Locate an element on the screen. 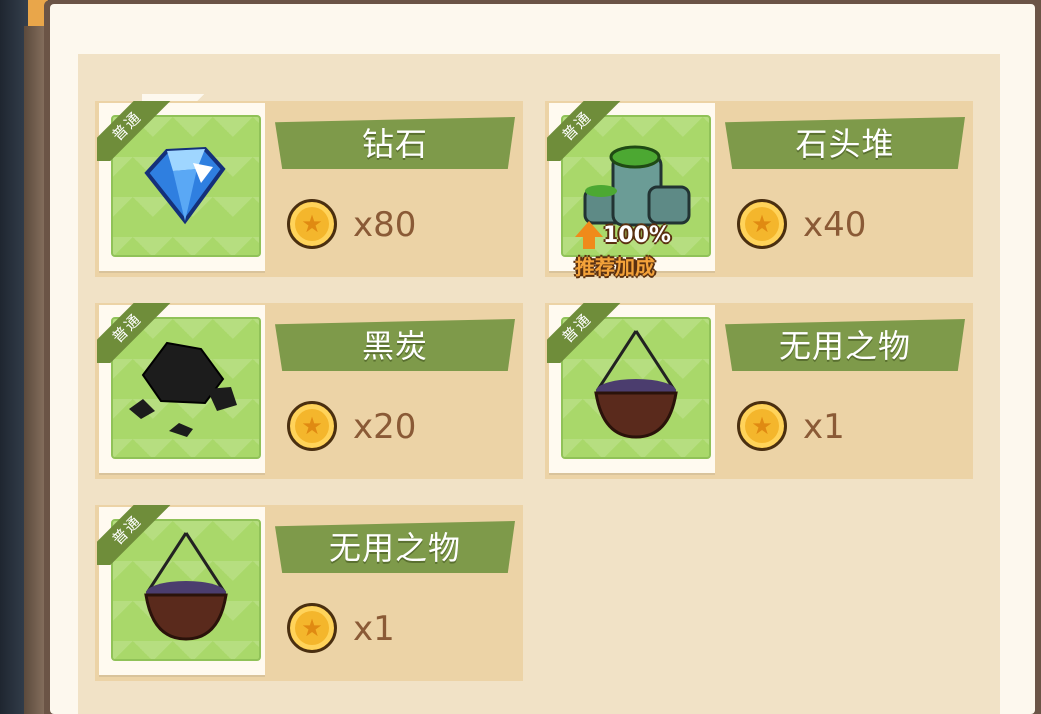 This screenshot has height=714, width=1041. item-card-useless-1: 普通 无用之物 ★ x1 is located at coordinates (759, 391).